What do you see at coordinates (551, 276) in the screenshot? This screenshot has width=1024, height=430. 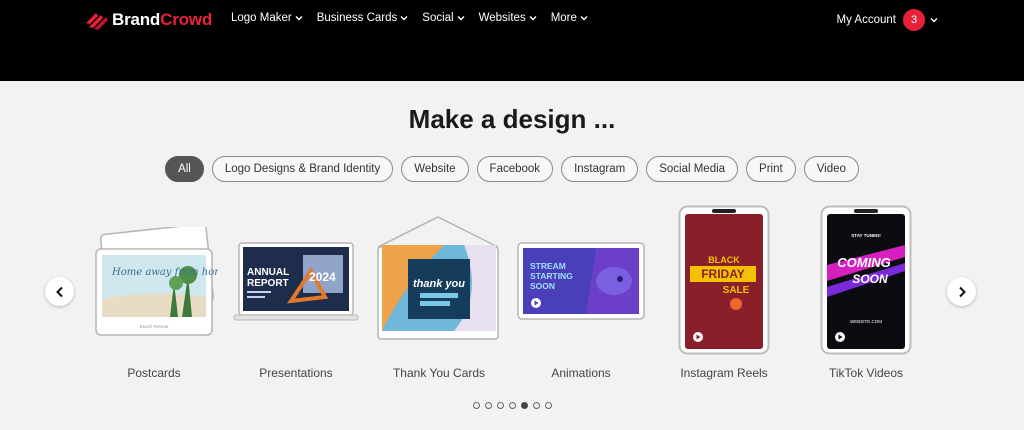 I see `animation-line2: STARTING` at bounding box center [551, 276].